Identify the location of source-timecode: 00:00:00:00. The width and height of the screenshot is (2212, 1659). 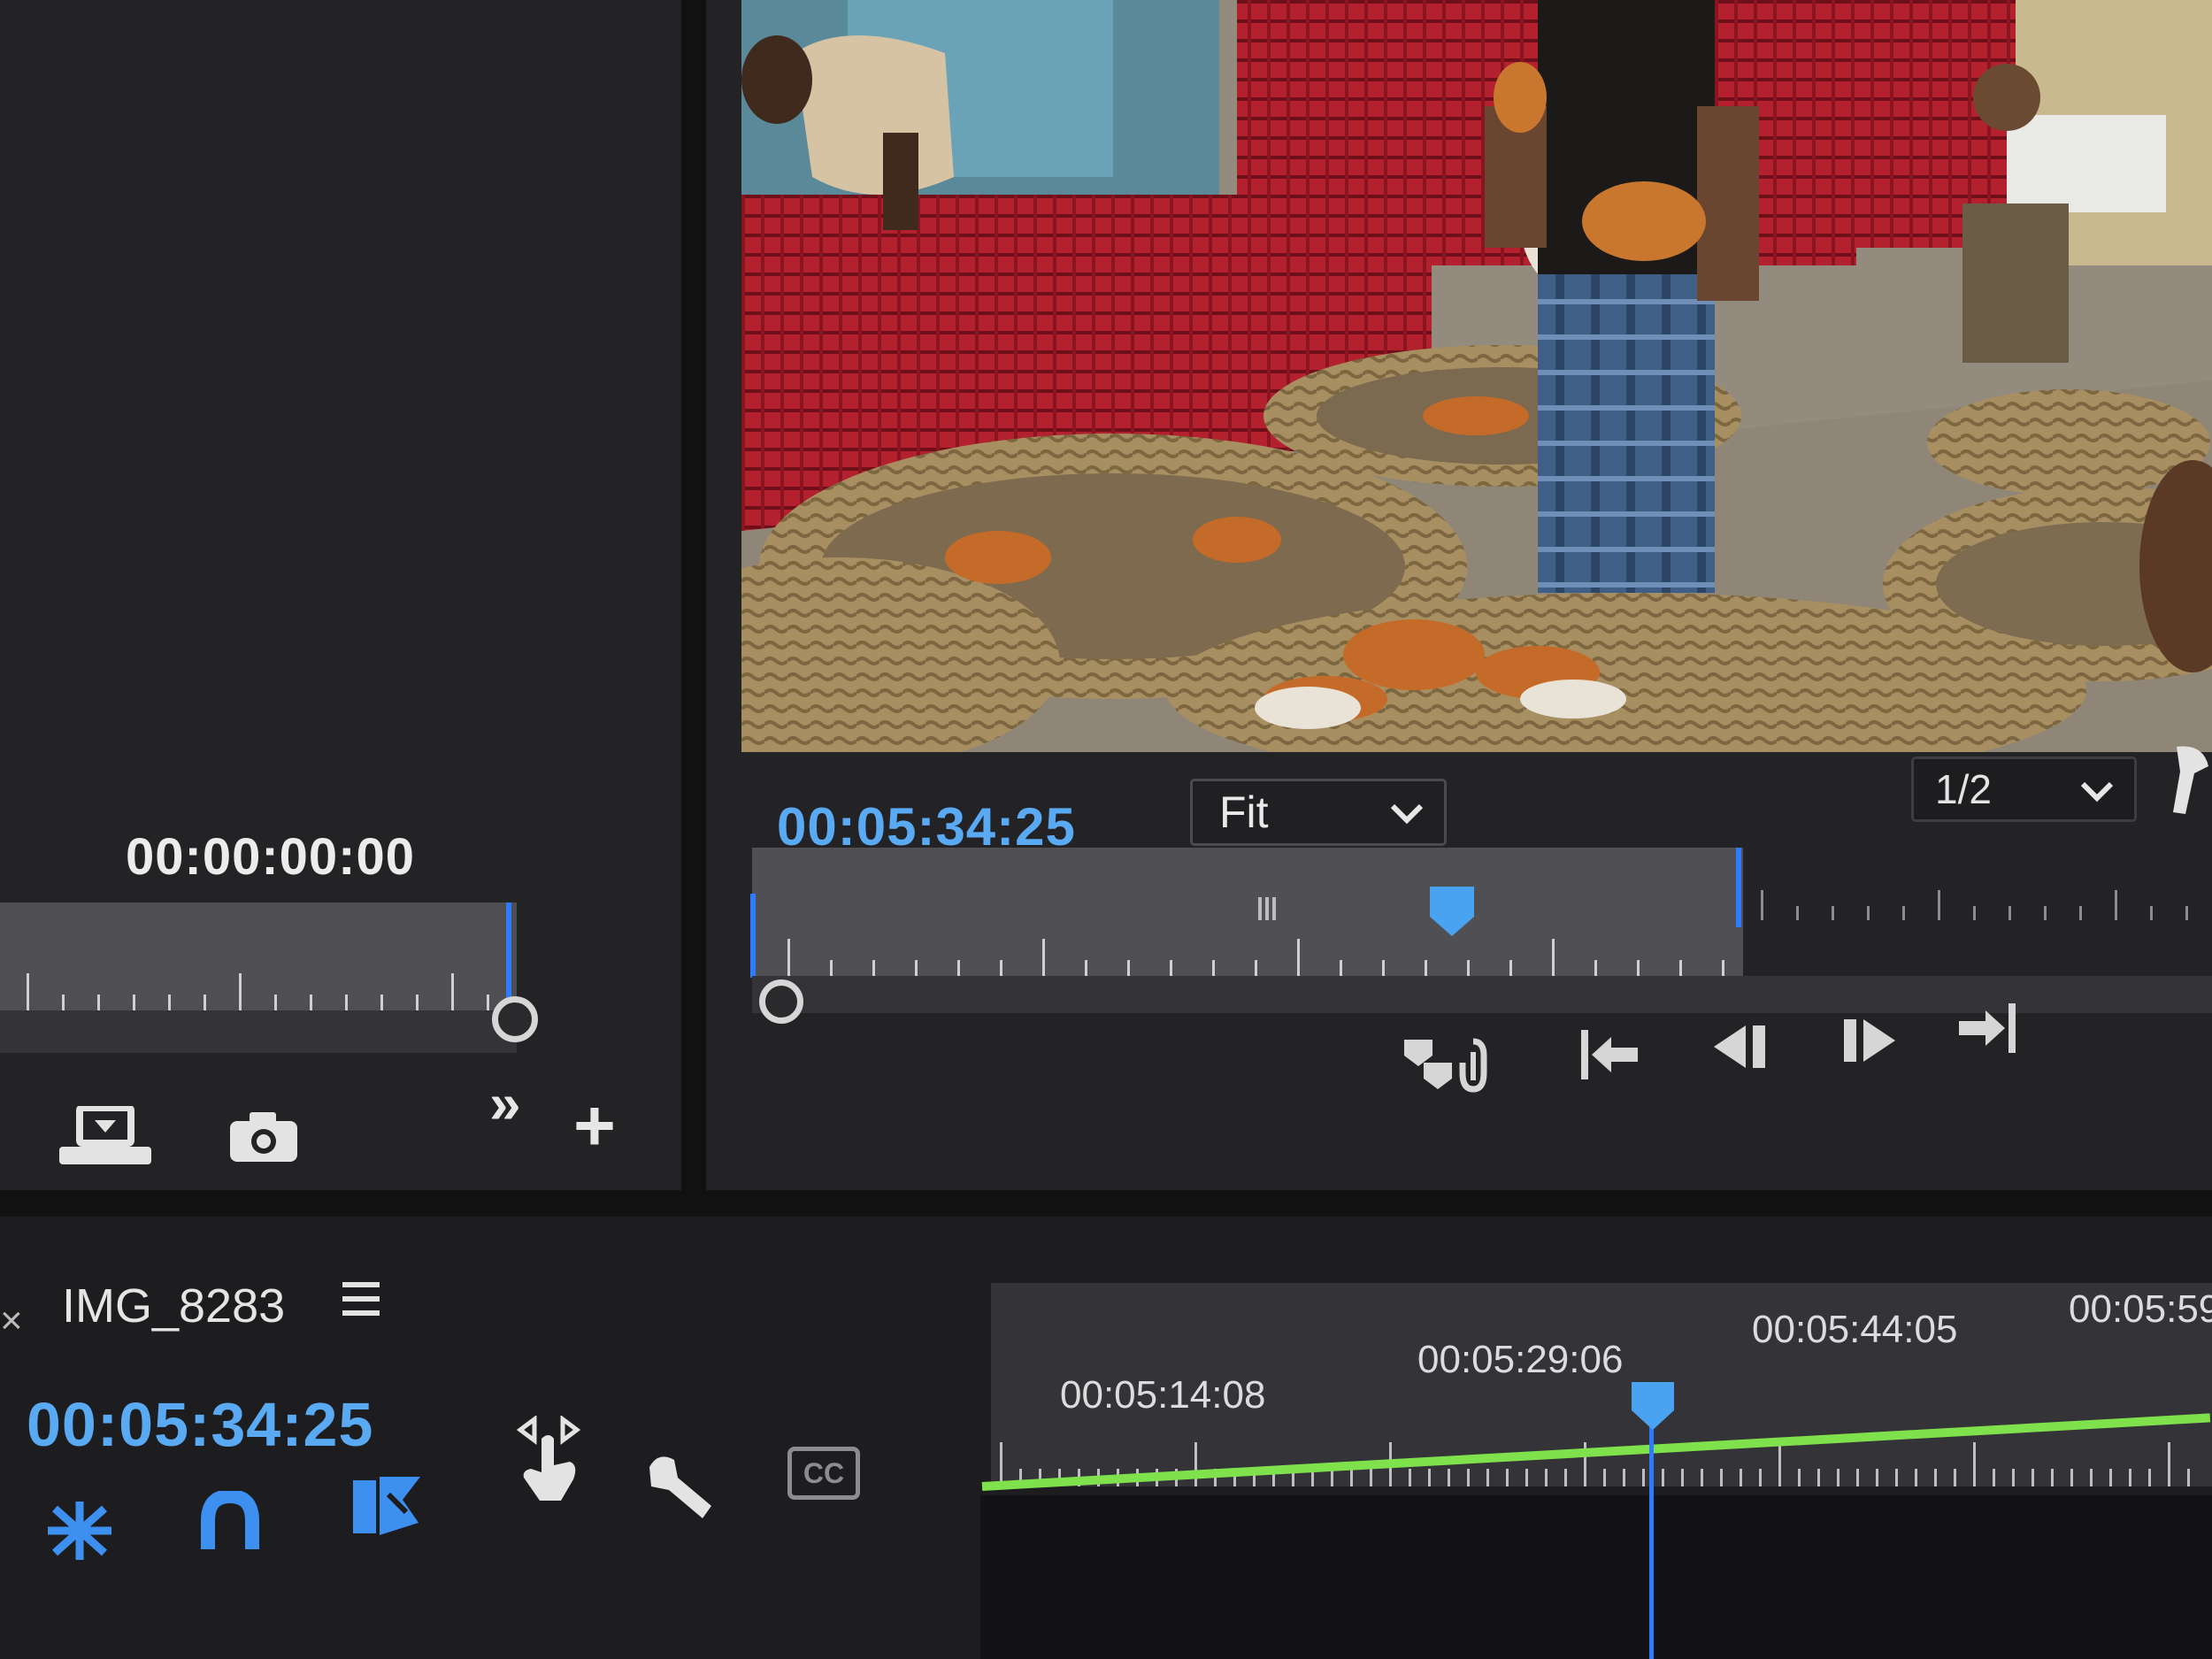
(270, 857).